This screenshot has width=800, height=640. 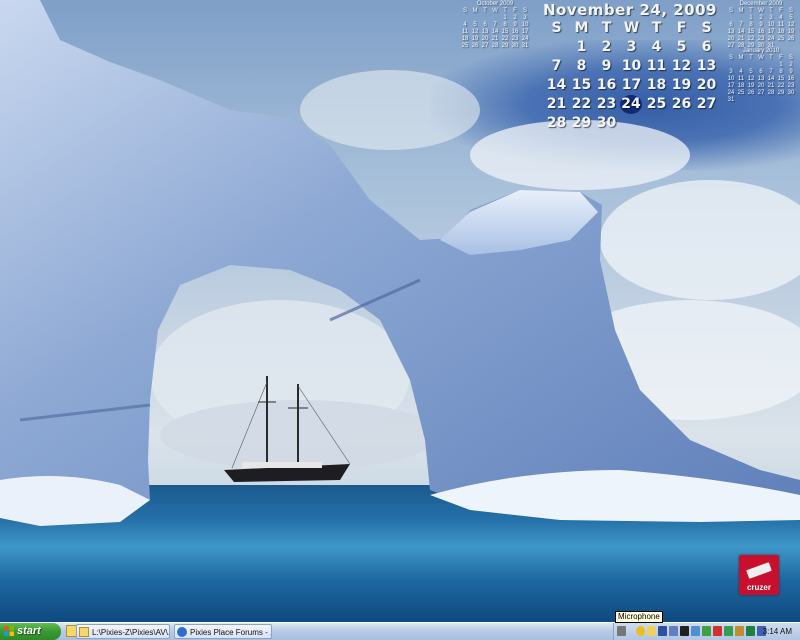 I want to click on calendar-day: 8, so click(x=581, y=66).